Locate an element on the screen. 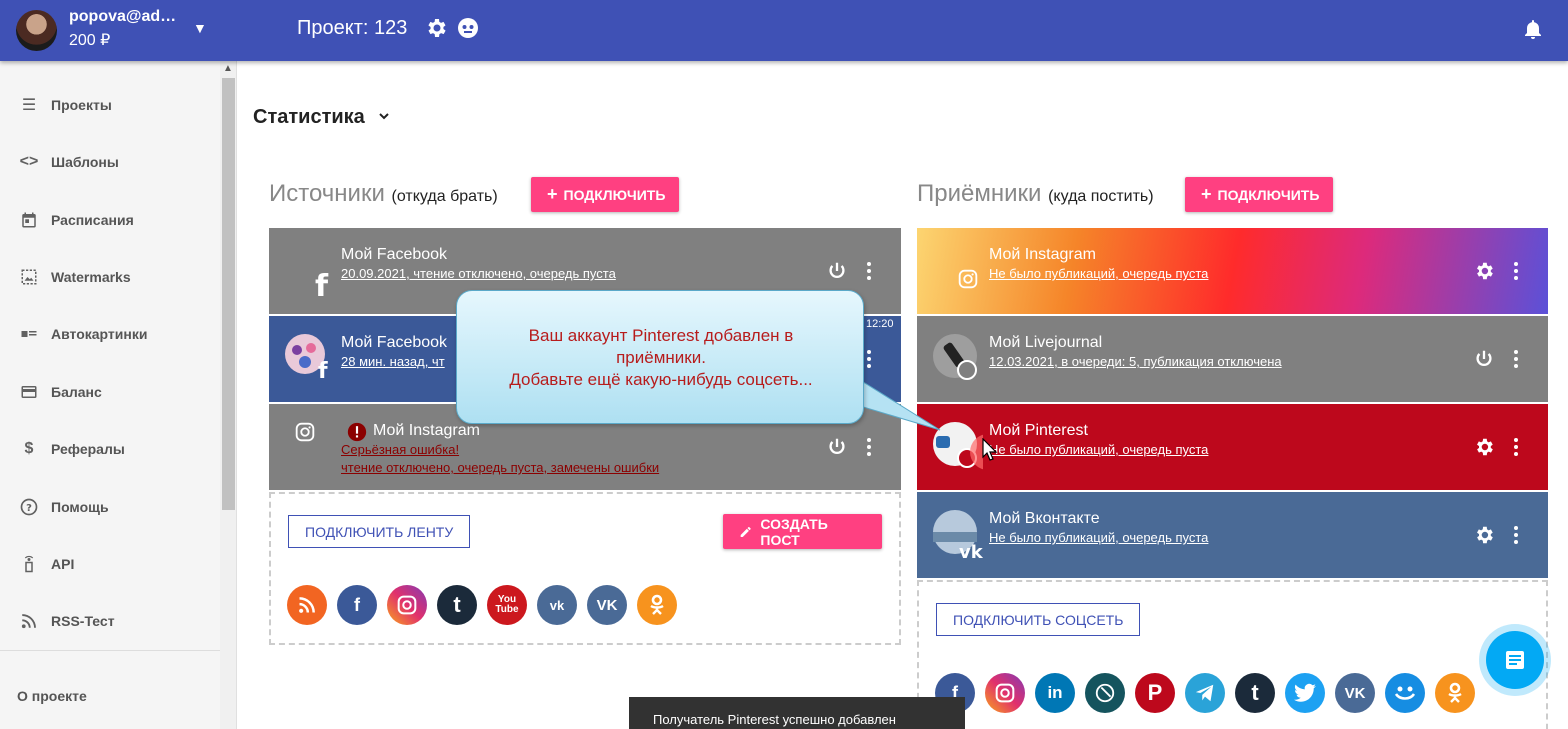 The height and width of the screenshot is (729, 1568). calendar-icon is located at coordinates (29, 220).